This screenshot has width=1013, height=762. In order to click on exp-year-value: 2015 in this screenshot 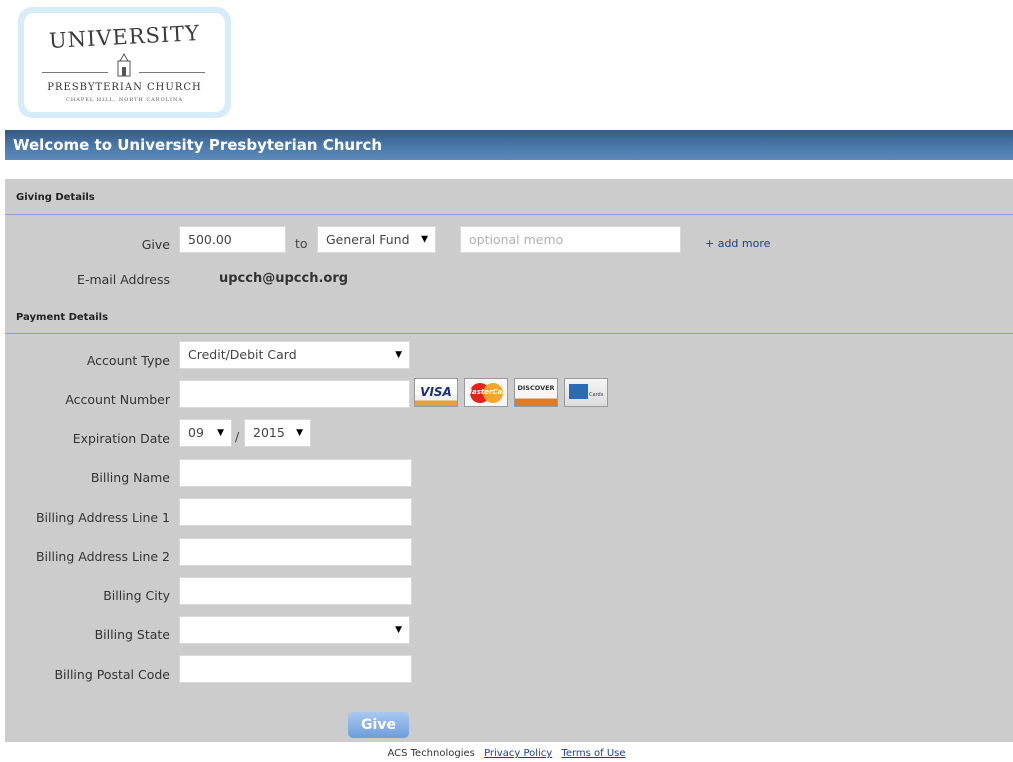, I will do `click(269, 432)`.